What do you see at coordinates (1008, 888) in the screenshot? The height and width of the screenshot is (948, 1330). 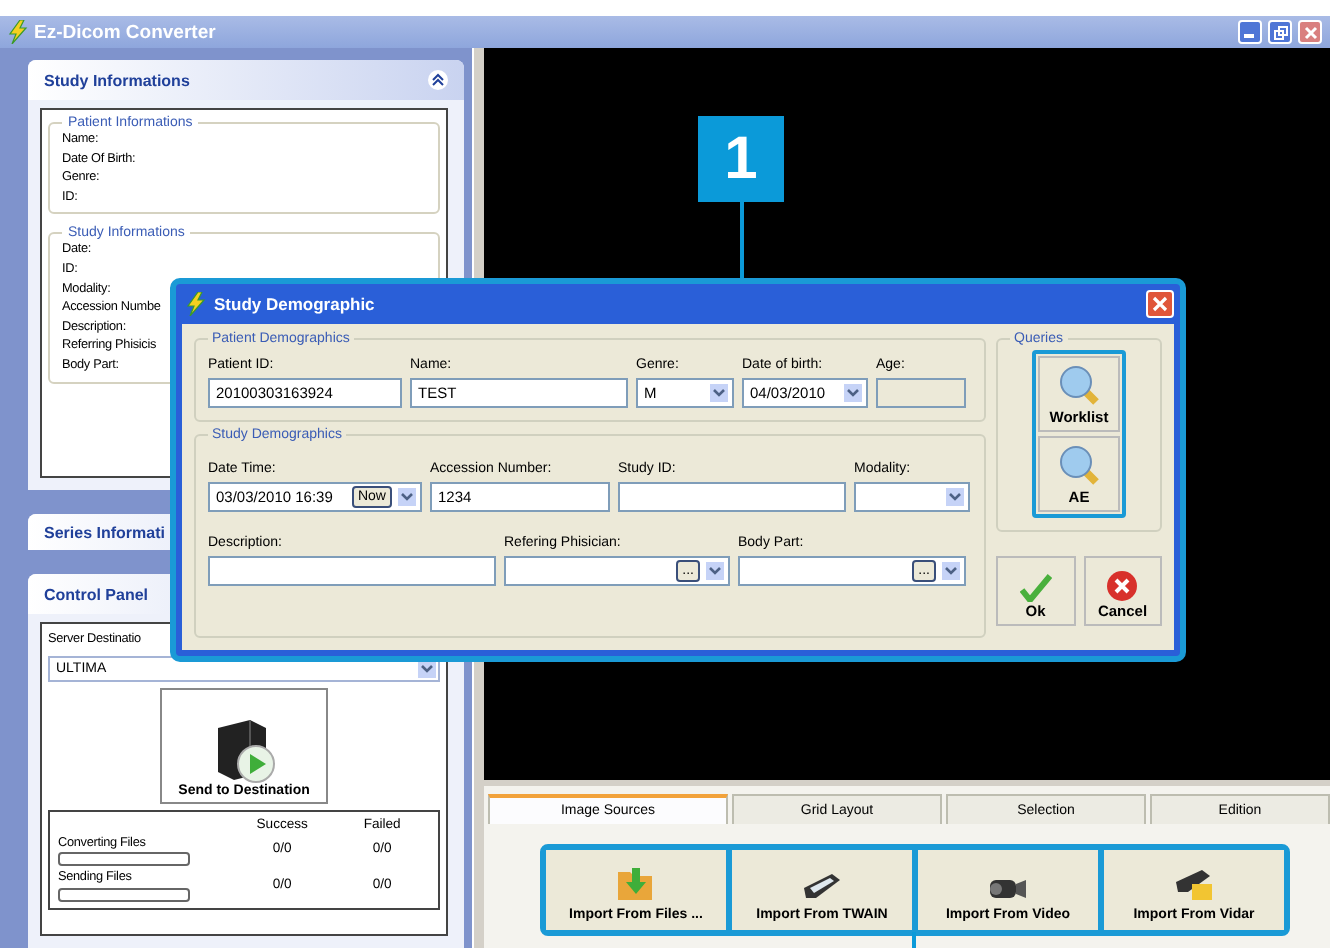 I see `camcorder-icon` at bounding box center [1008, 888].